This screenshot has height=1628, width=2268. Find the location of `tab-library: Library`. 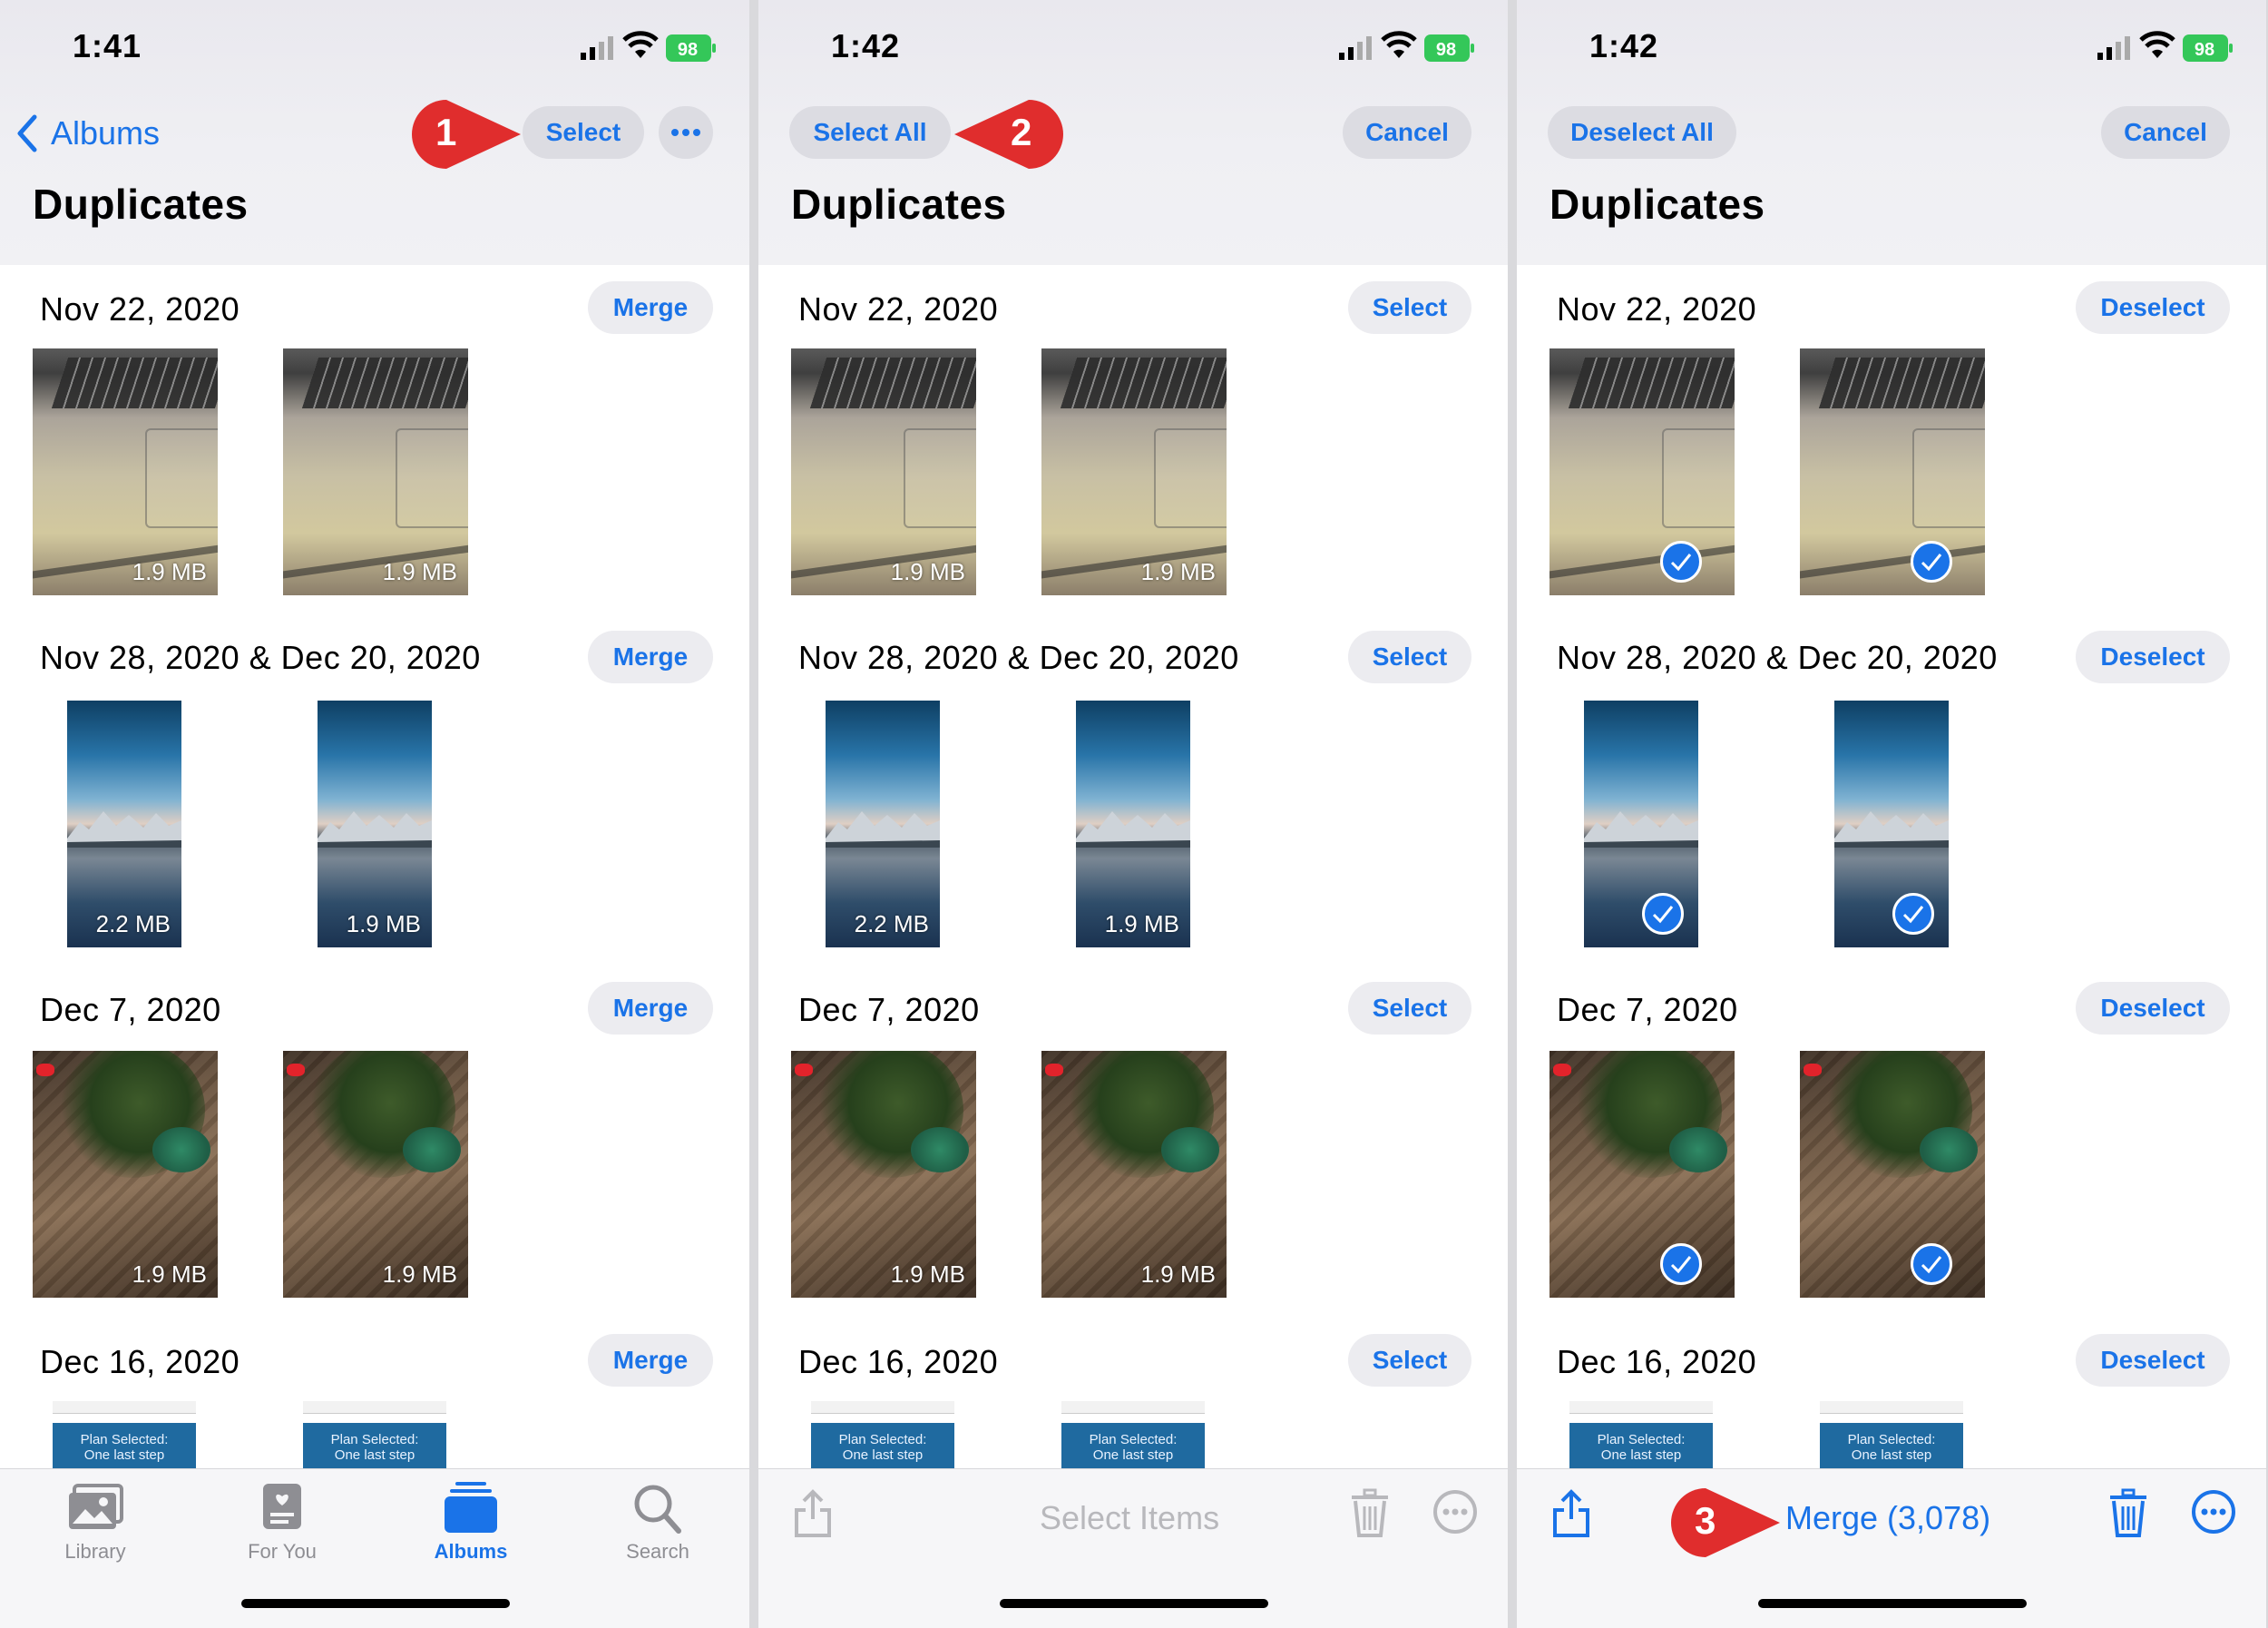

tab-library: Library is located at coordinates (95, 1523).